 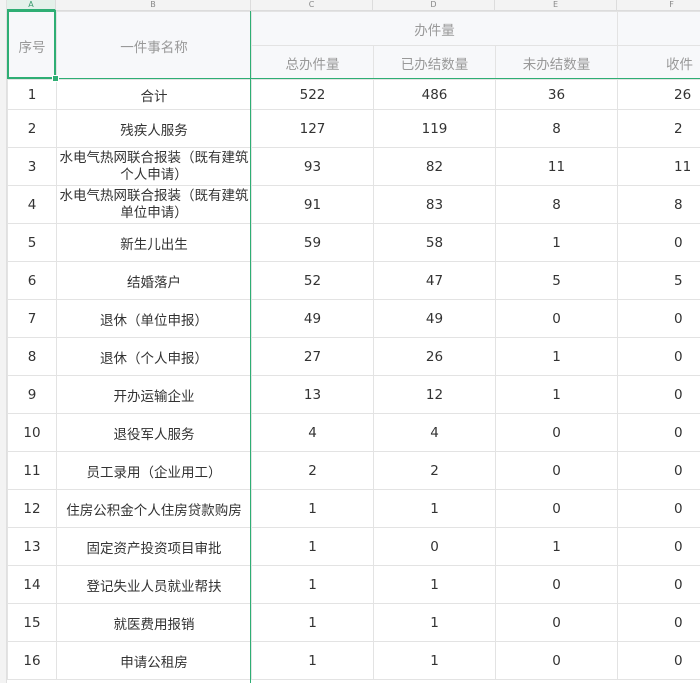 I want to click on cell-total: 93, so click(x=312, y=166).